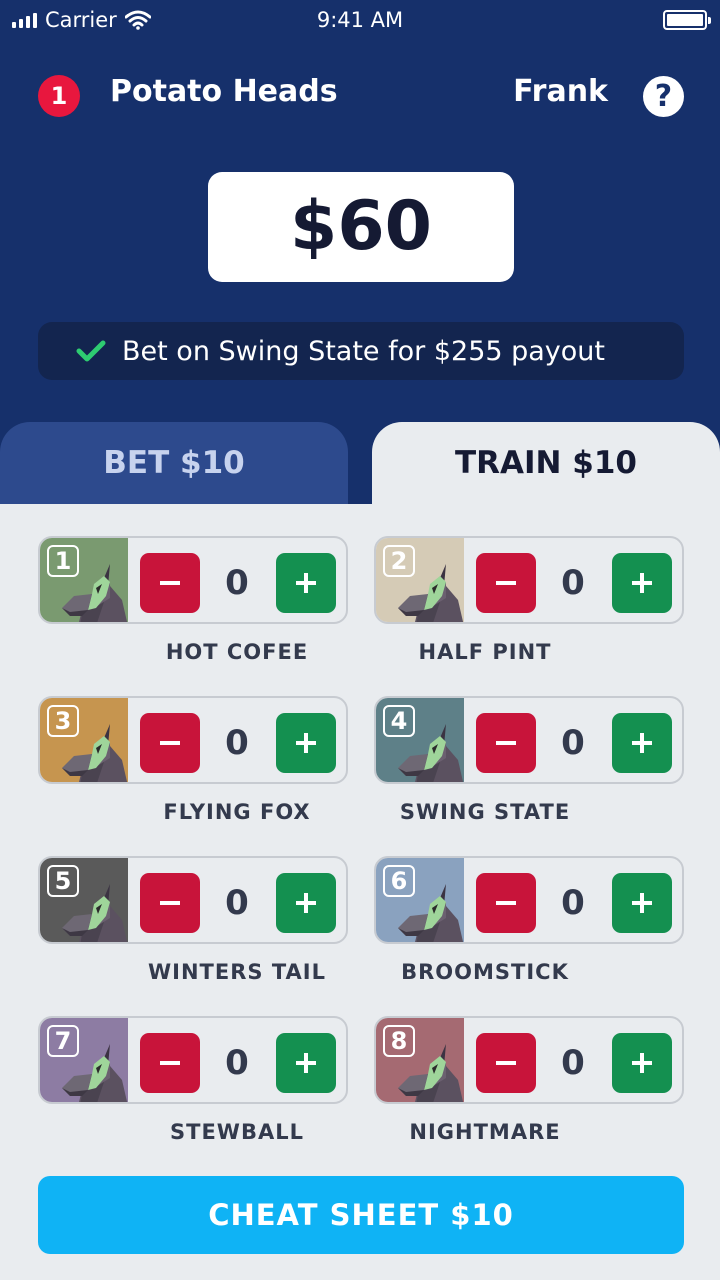  Describe the element at coordinates (399, 1041) in the screenshot. I see `horse-number: 8` at that location.